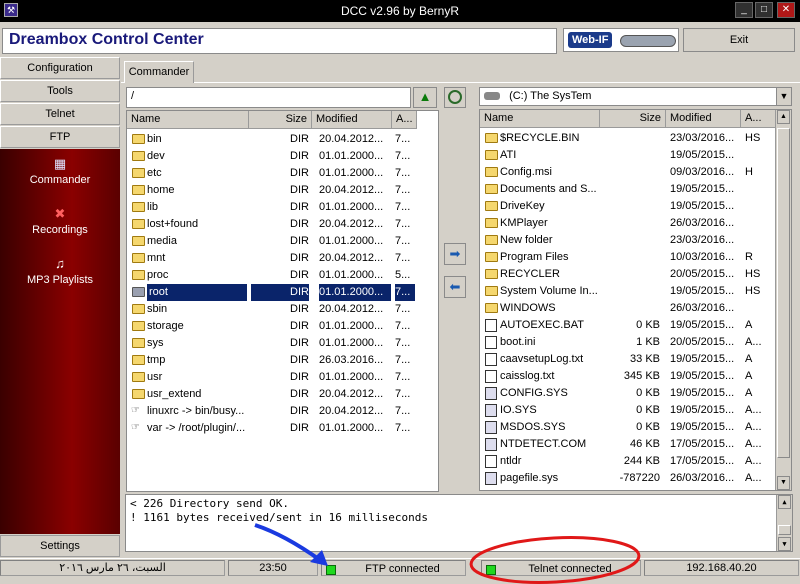  What do you see at coordinates (635, 138) in the screenshot?
I see `file-row: $RECYCLE.BIN 23/03/2016... HS` at bounding box center [635, 138].